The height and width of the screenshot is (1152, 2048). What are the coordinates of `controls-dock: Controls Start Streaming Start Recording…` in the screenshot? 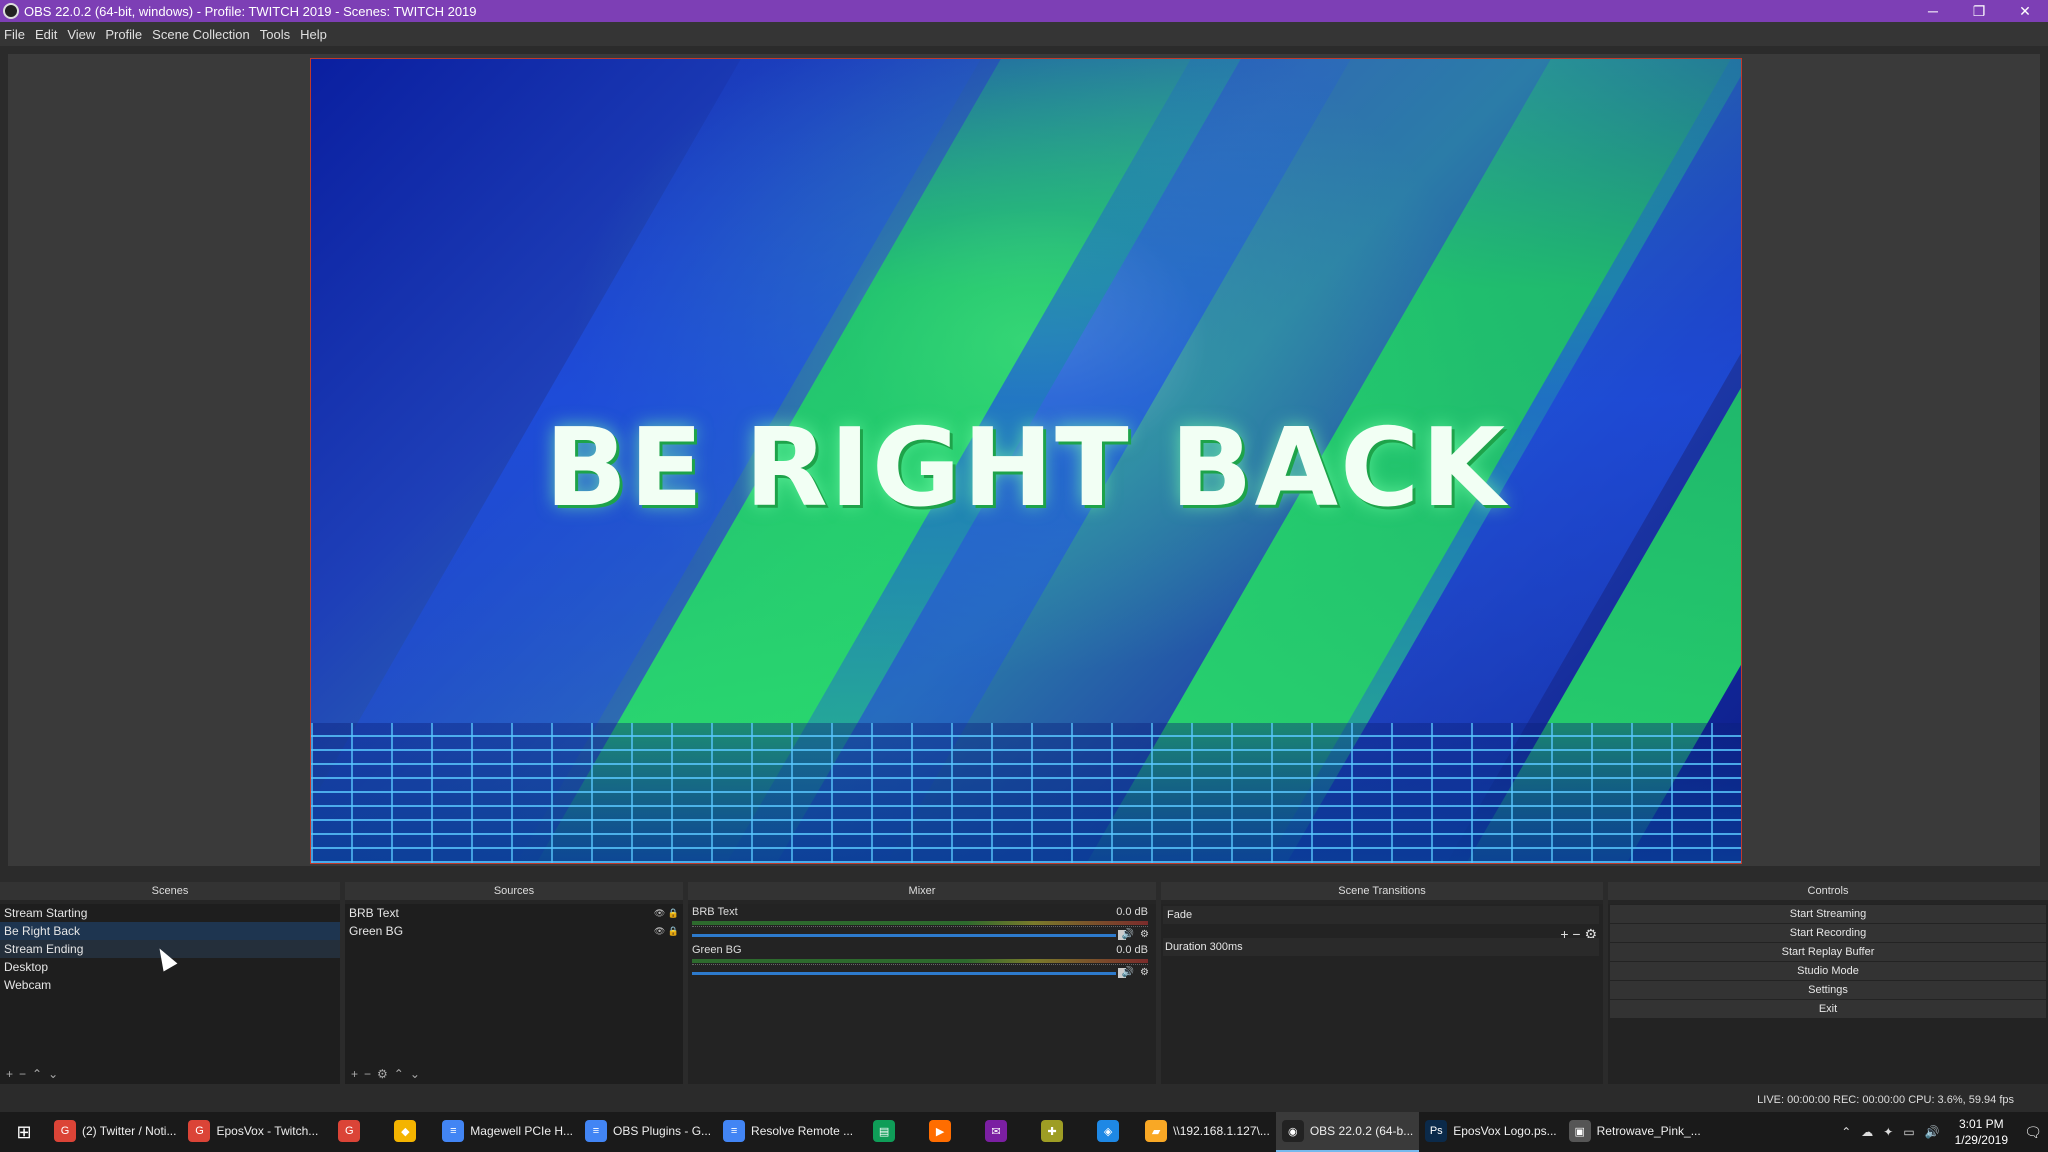 It's located at (1828, 983).